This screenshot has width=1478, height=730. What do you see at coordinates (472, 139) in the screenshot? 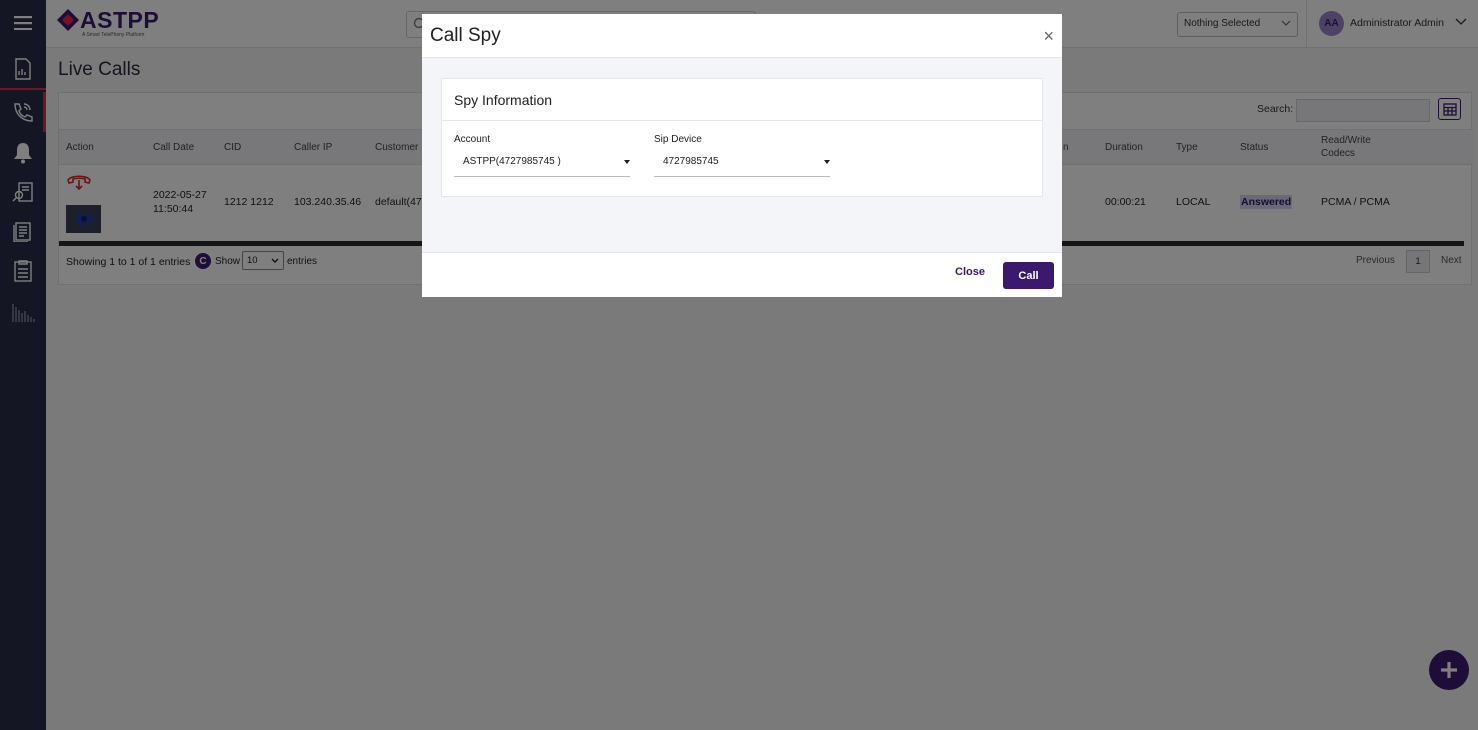
I see `account-label: Account` at bounding box center [472, 139].